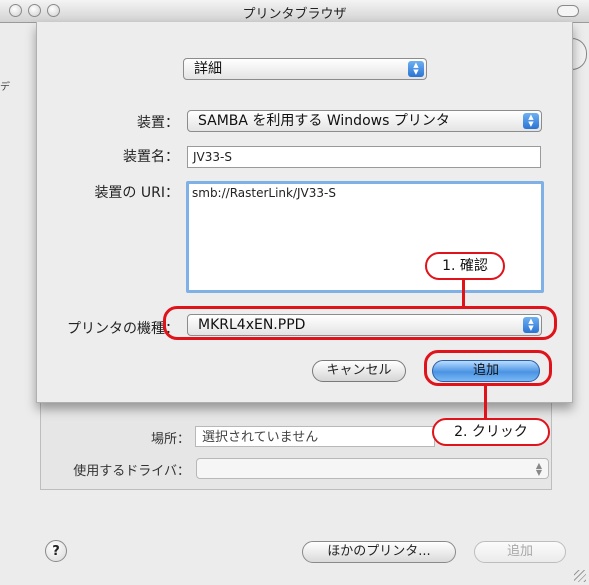 The image size is (589, 585). What do you see at coordinates (580, 576) in the screenshot?
I see `resize-grip-icon` at bounding box center [580, 576].